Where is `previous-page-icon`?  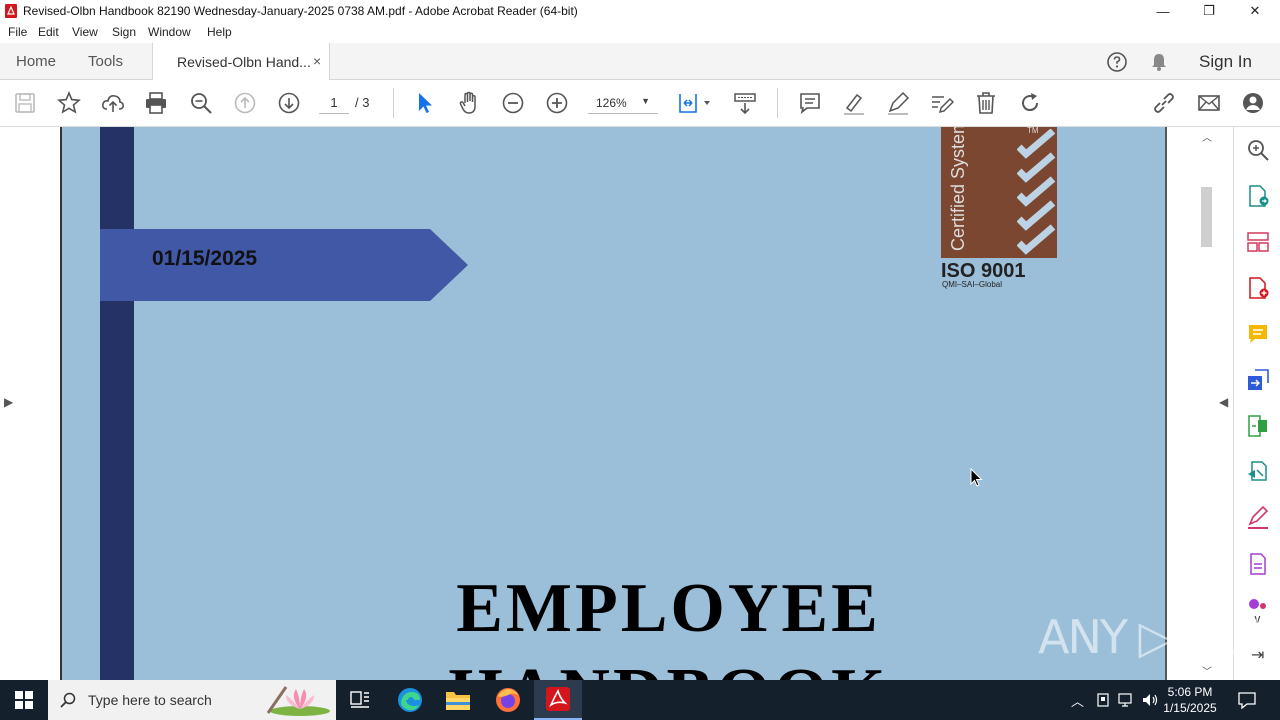 previous-page-icon is located at coordinates (245, 103).